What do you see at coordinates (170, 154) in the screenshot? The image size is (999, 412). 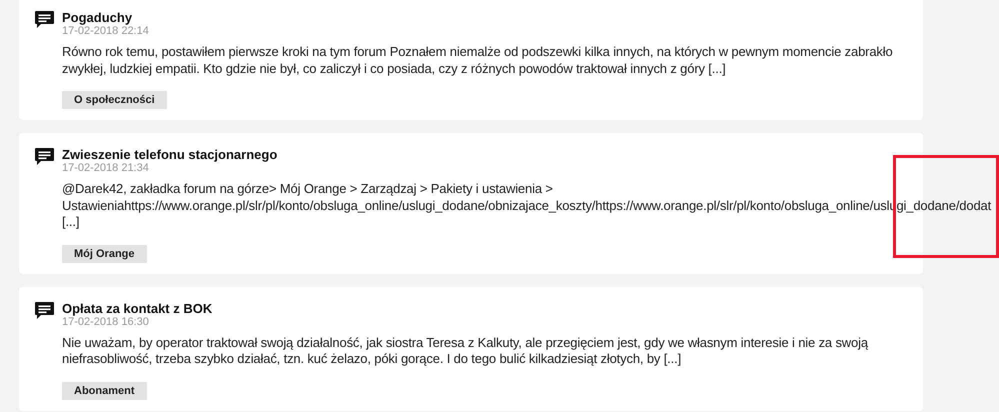 I see `post-title: Zwieszenie telefonu stacjonarnego` at bounding box center [170, 154].